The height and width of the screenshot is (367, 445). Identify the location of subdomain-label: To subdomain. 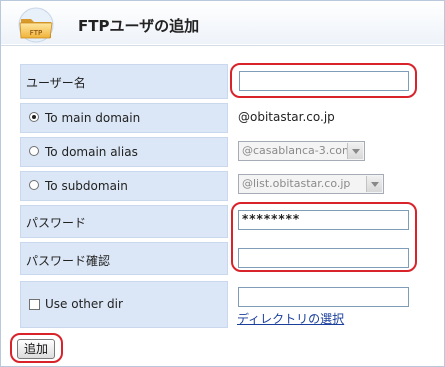
(86, 186).